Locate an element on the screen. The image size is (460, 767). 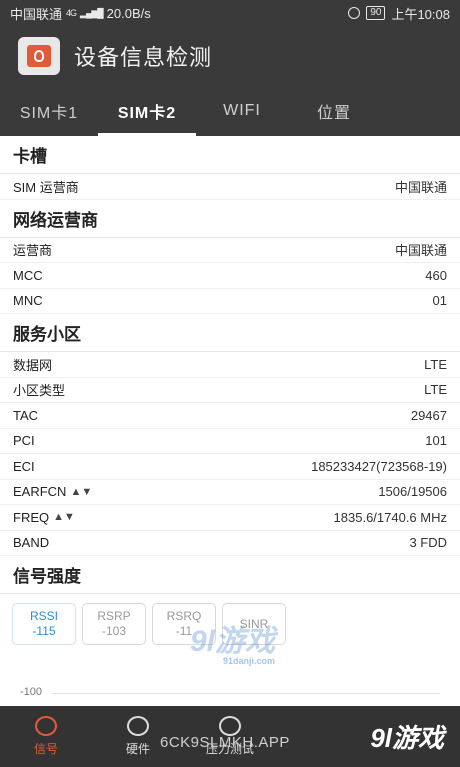
section-title-signal: 信号强度 is located at coordinates (230, 575).